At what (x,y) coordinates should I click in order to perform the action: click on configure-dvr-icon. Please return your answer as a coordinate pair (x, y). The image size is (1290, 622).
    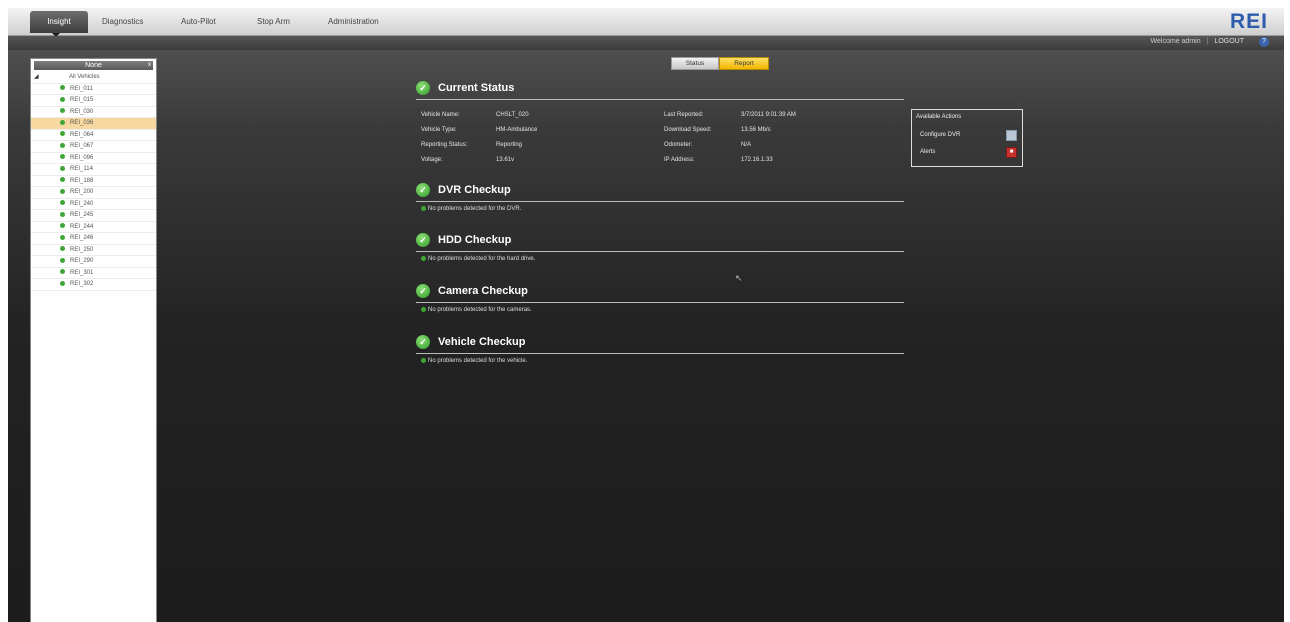
    Looking at the image, I should click on (1011, 135).